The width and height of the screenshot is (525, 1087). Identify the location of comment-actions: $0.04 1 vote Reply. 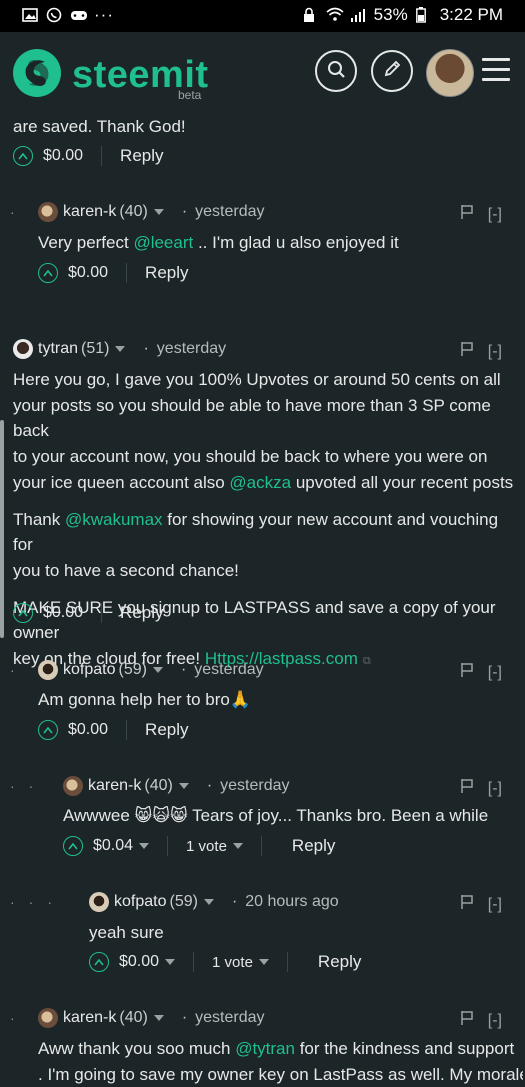
(199, 846).